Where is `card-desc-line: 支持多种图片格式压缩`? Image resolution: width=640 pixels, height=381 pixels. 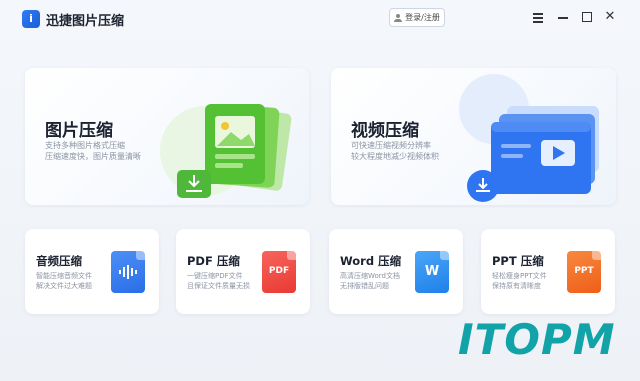
card-desc-line: 支持多种图片格式压缩 is located at coordinates (85, 145).